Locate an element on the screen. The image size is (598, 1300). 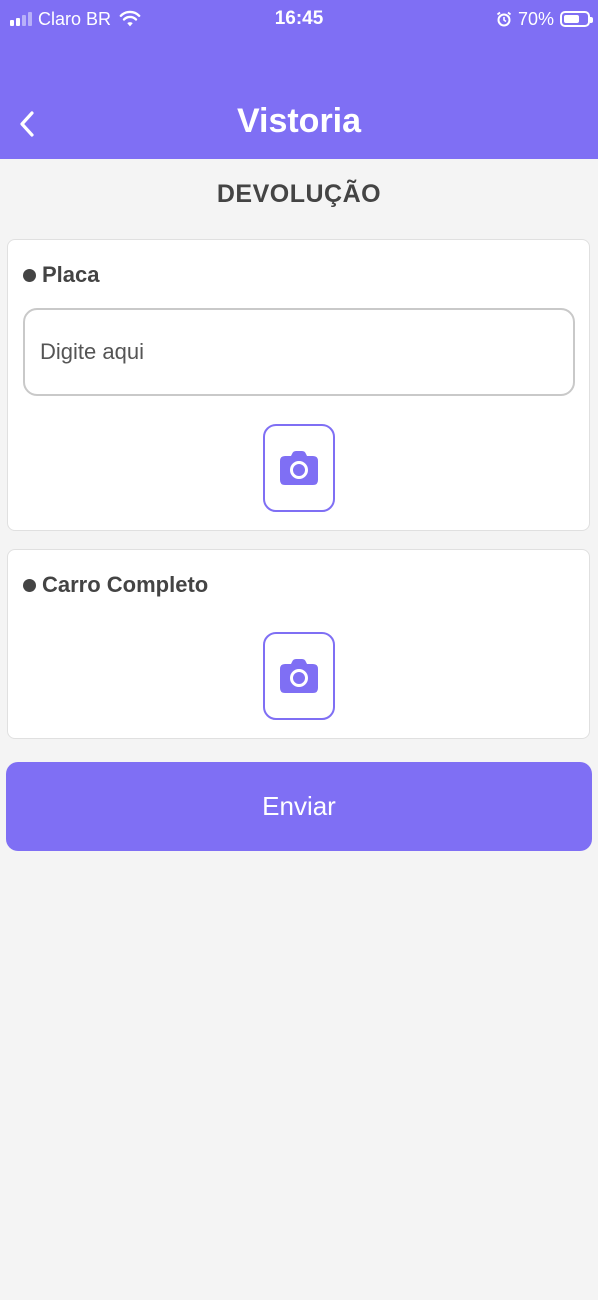
submit-button: Enviar is located at coordinates (299, 806).